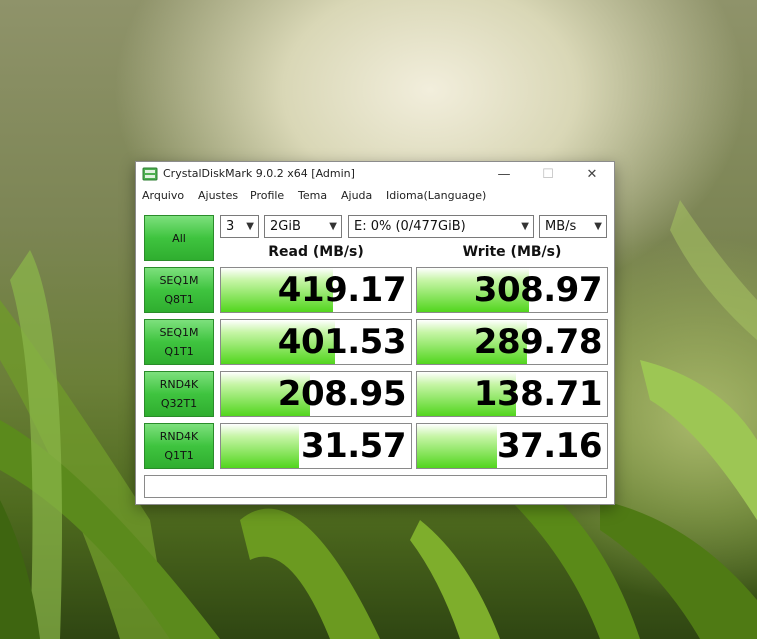 The height and width of the screenshot is (639, 757). I want to click on comment-field, so click(375, 486).